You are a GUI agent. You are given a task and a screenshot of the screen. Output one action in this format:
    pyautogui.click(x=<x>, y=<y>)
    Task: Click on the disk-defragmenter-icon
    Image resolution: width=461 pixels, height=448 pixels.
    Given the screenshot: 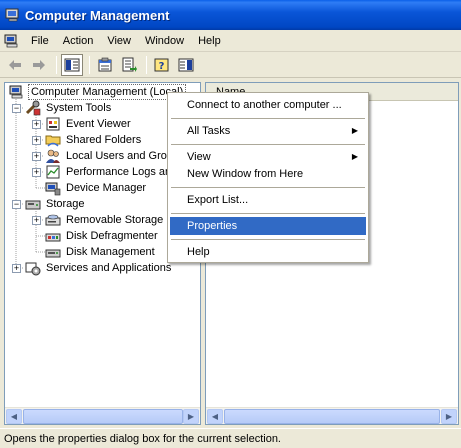 What is the action you would take?
    pyautogui.click(x=53, y=237)
    